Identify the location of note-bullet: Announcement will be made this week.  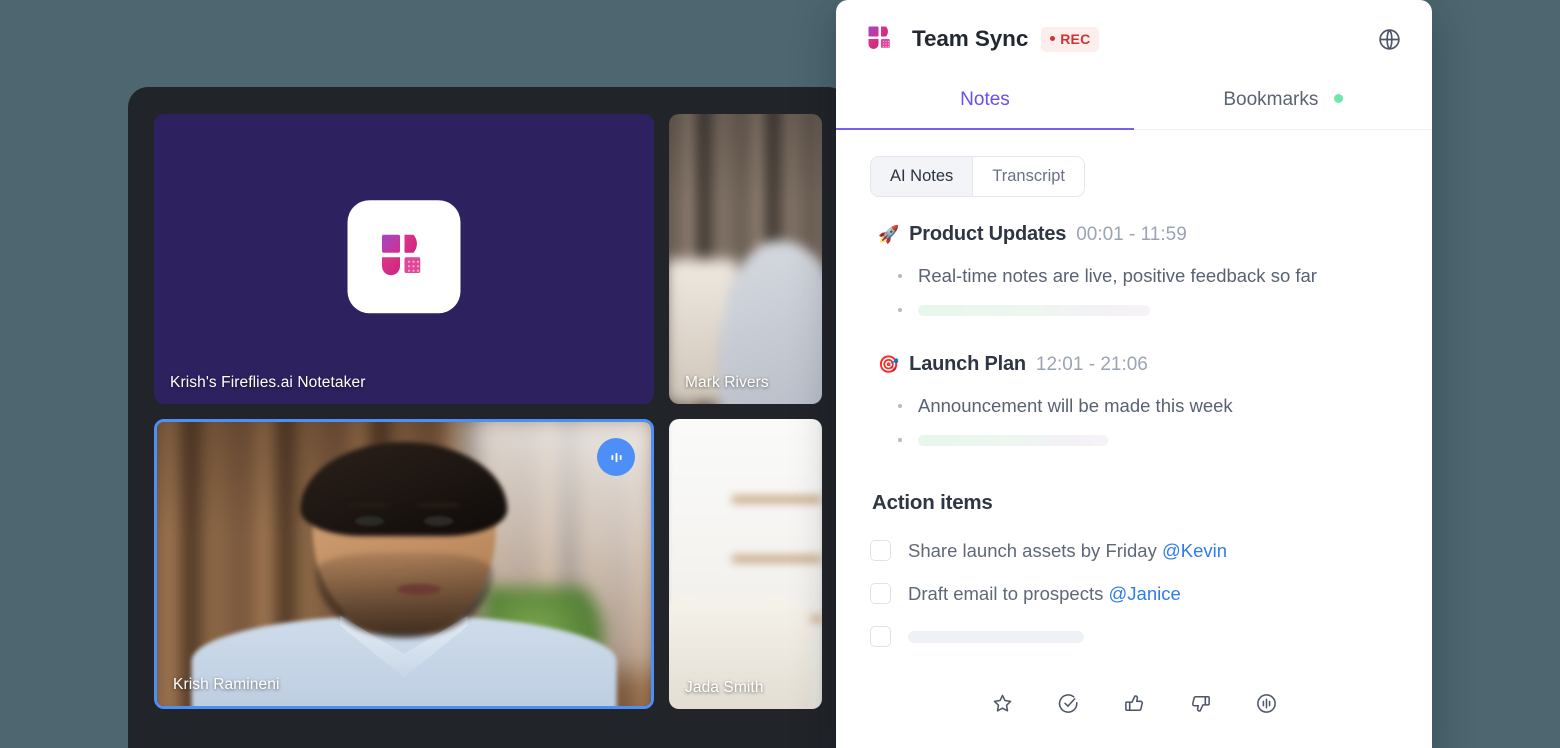
(1150, 406).